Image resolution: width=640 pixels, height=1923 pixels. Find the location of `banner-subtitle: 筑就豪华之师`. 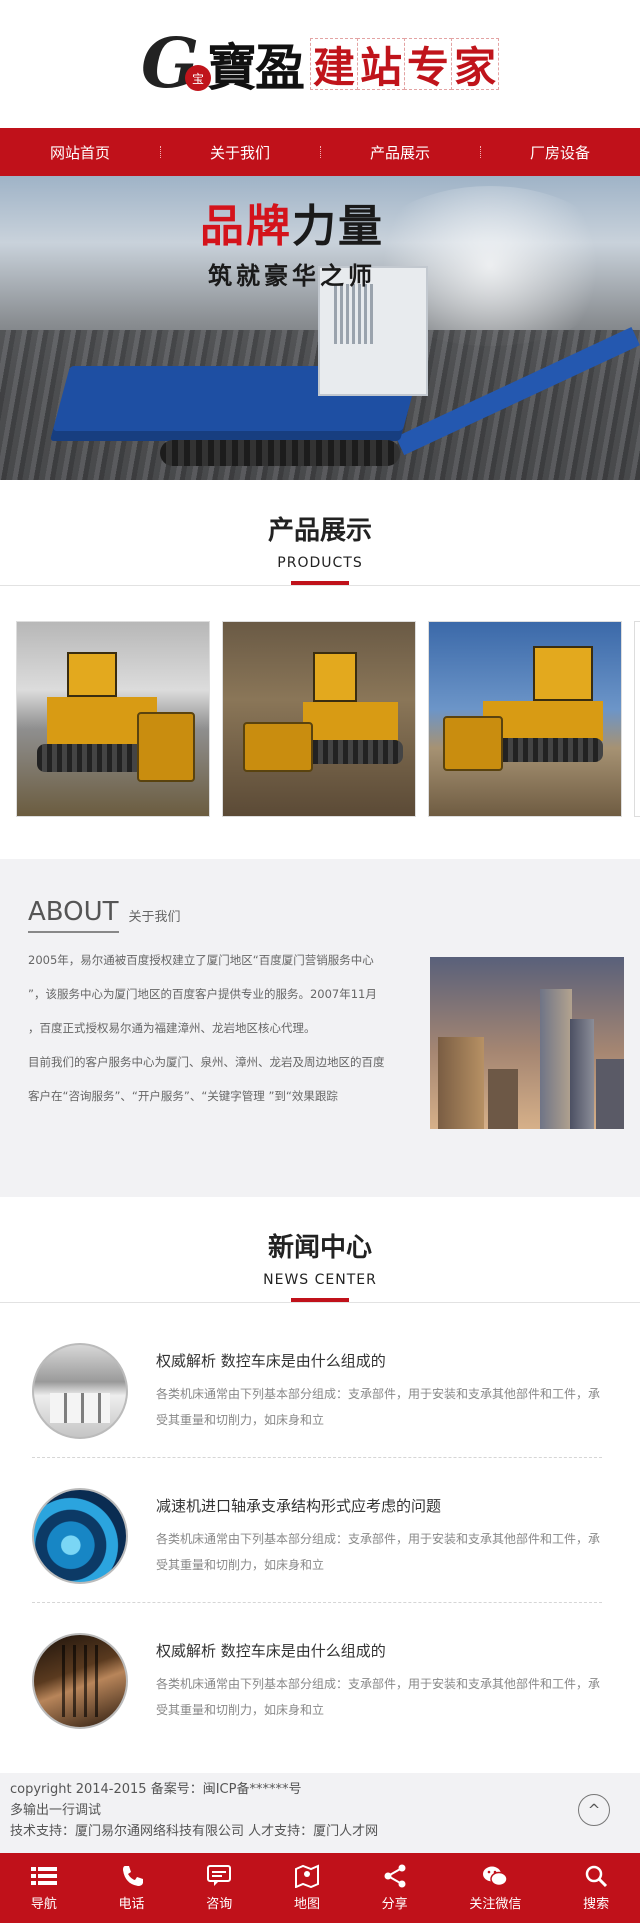

banner-subtitle: 筑就豪华之师 is located at coordinates (292, 276).